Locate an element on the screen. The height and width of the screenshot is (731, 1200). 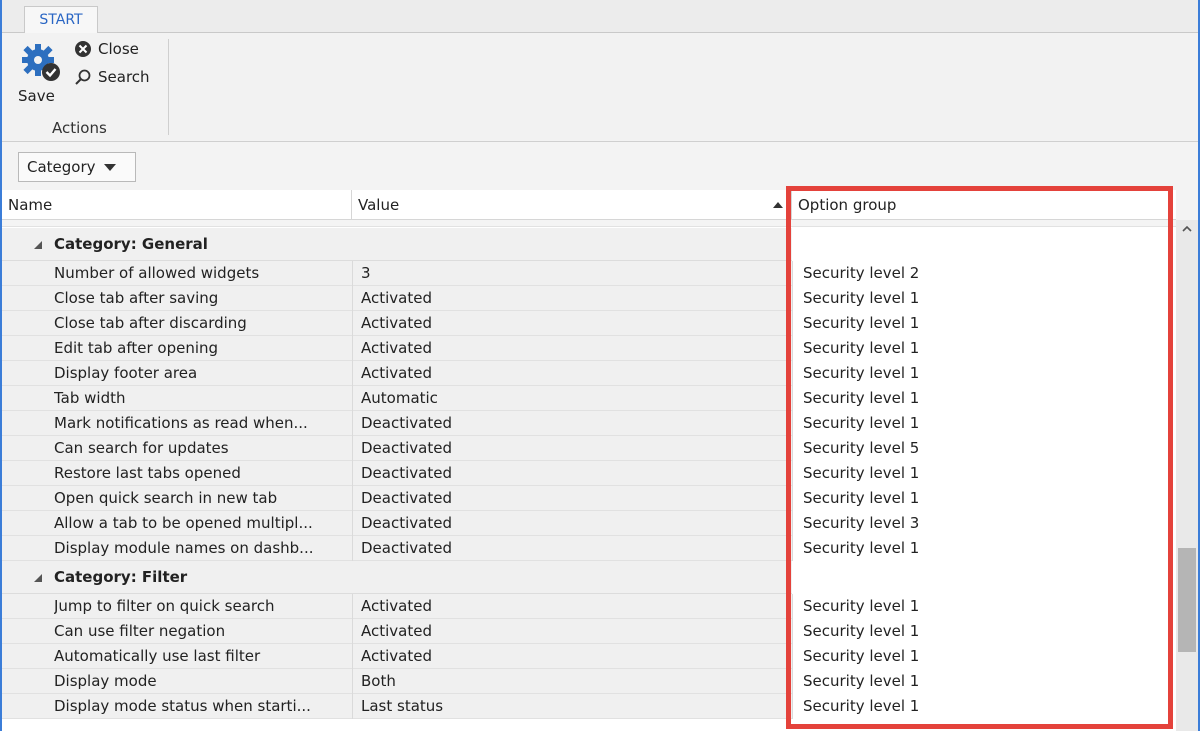
table-row: Display mode Both Security level 1 is located at coordinates (589, 681).